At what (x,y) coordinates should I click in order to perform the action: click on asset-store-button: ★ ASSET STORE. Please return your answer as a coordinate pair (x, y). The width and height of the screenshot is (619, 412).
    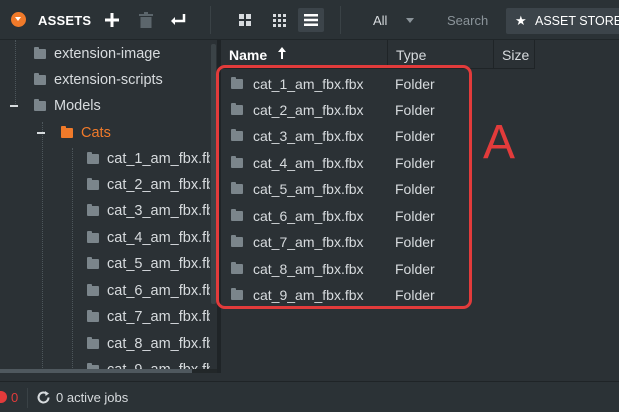
    Looking at the image, I should click on (562, 21).